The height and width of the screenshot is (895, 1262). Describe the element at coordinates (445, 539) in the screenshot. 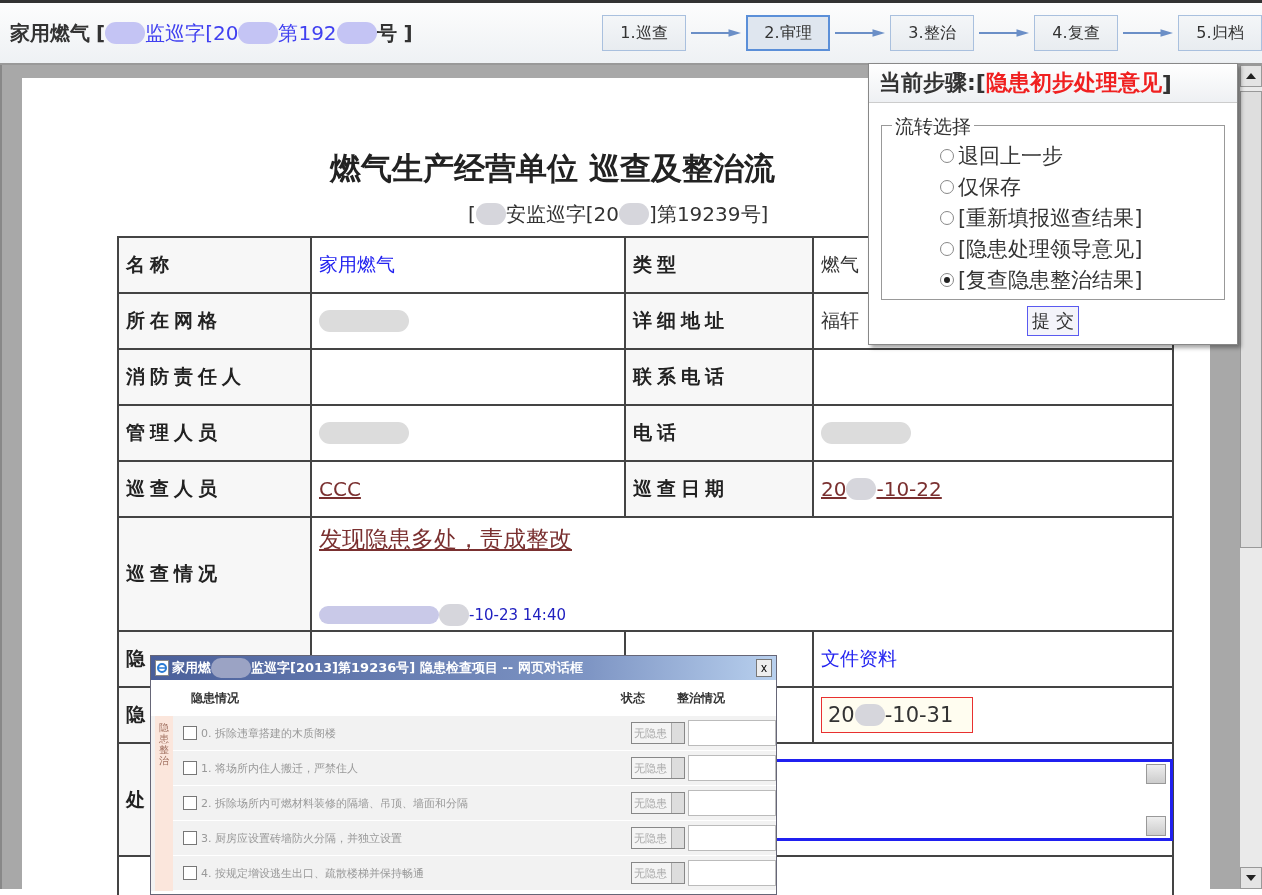

I see `finding-text: 发现隐患多处，责成整改` at that location.